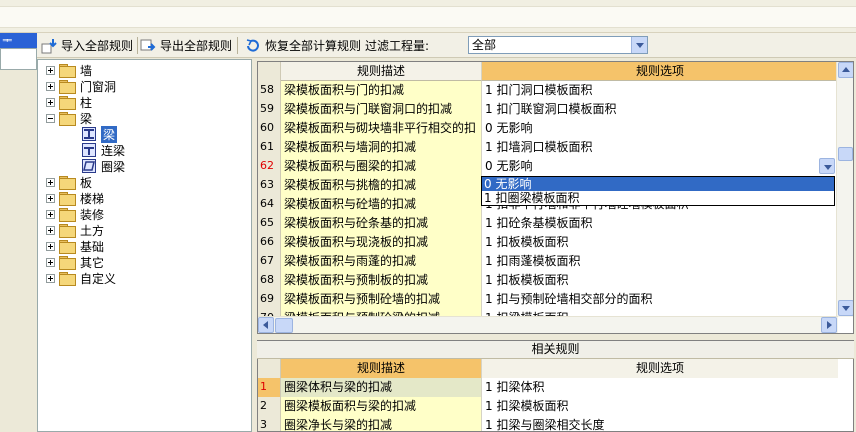 This screenshot has width=856, height=432. Describe the element at coordinates (7, 40) in the screenshot. I see `pin-icon: ᆍ` at that location.